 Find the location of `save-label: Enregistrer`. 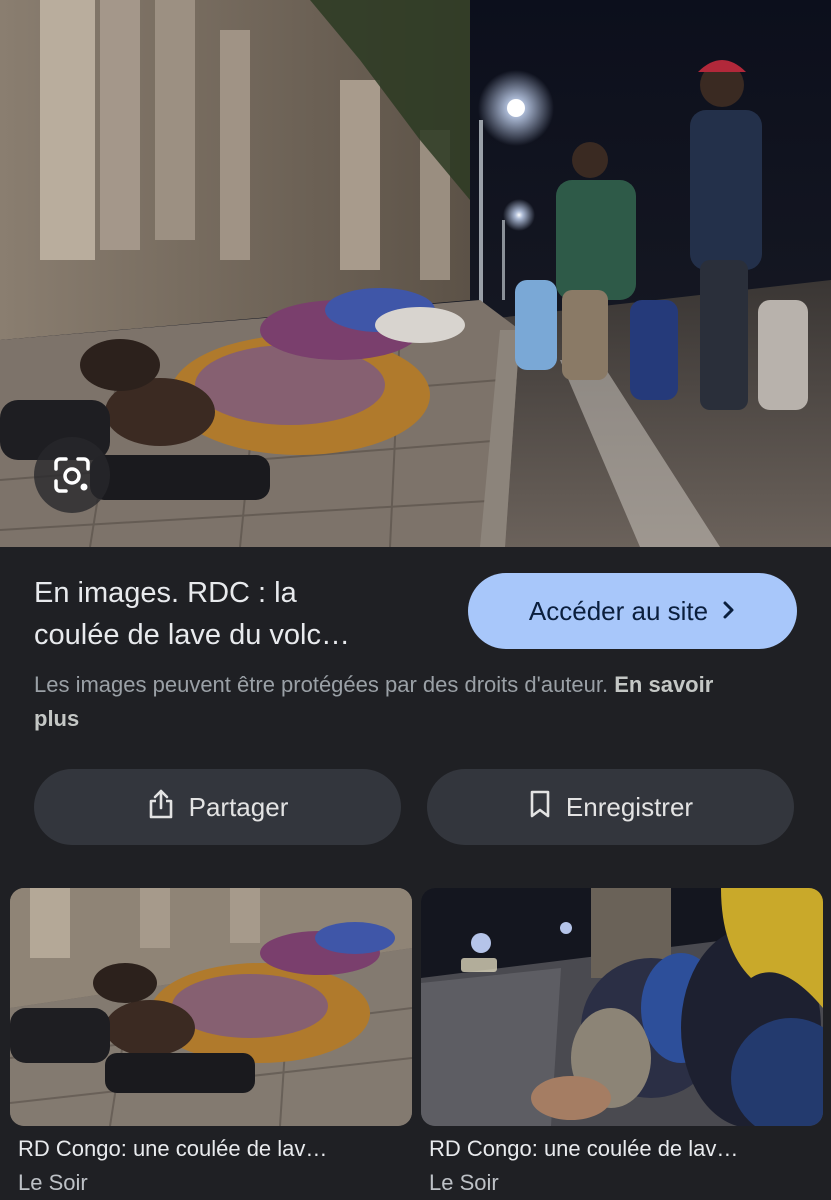

save-label: Enregistrer is located at coordinates (629, 806).